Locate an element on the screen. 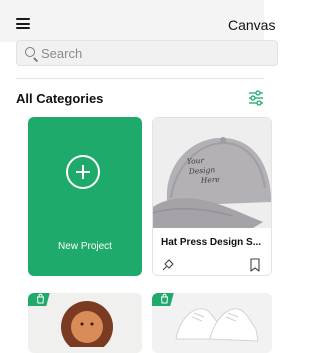  plus-icon is located at coordinates (83, 172).